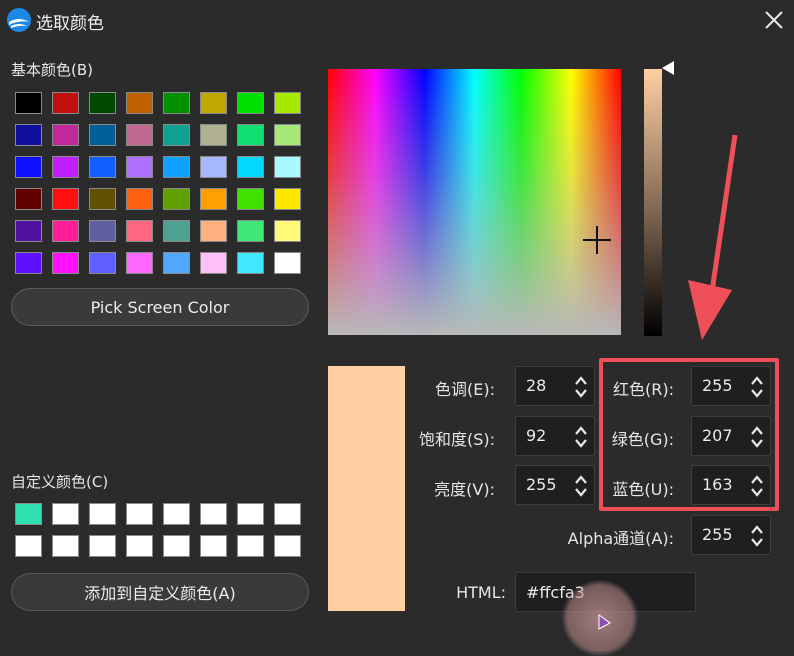  Describe the element at coordinates (541, 484) in the screenshot. I see `value-value: 255` at that location.